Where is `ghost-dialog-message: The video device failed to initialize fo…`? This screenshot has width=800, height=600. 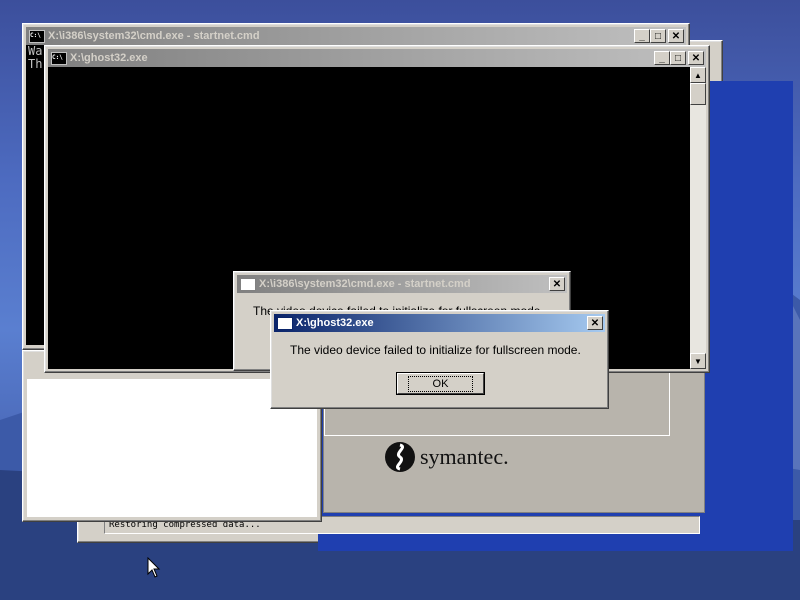
ghost-dialog-message: The video device failed to initialize fo… is located at coordinates (435, 350).